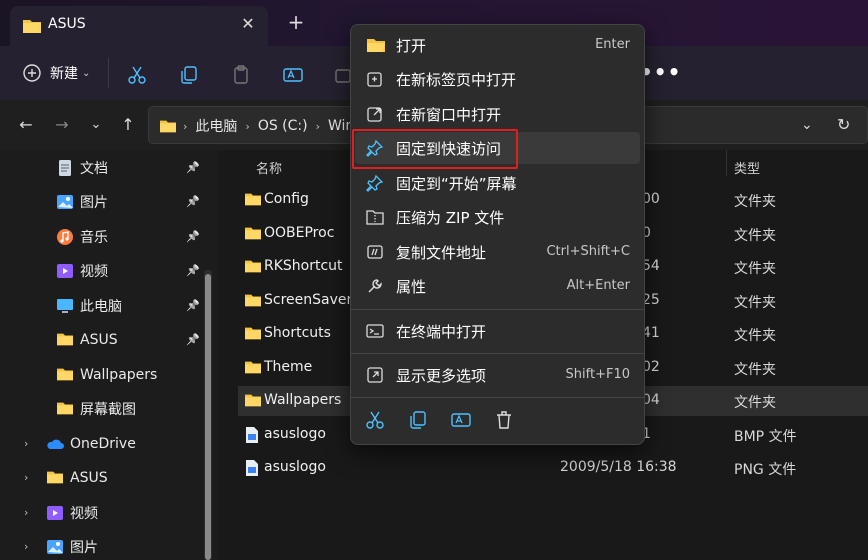 This screenshot has width=868, height=560. I want to click on table-row: asuslogo 2009/5/18 16:38 PNG 文件, so click(553, 468).